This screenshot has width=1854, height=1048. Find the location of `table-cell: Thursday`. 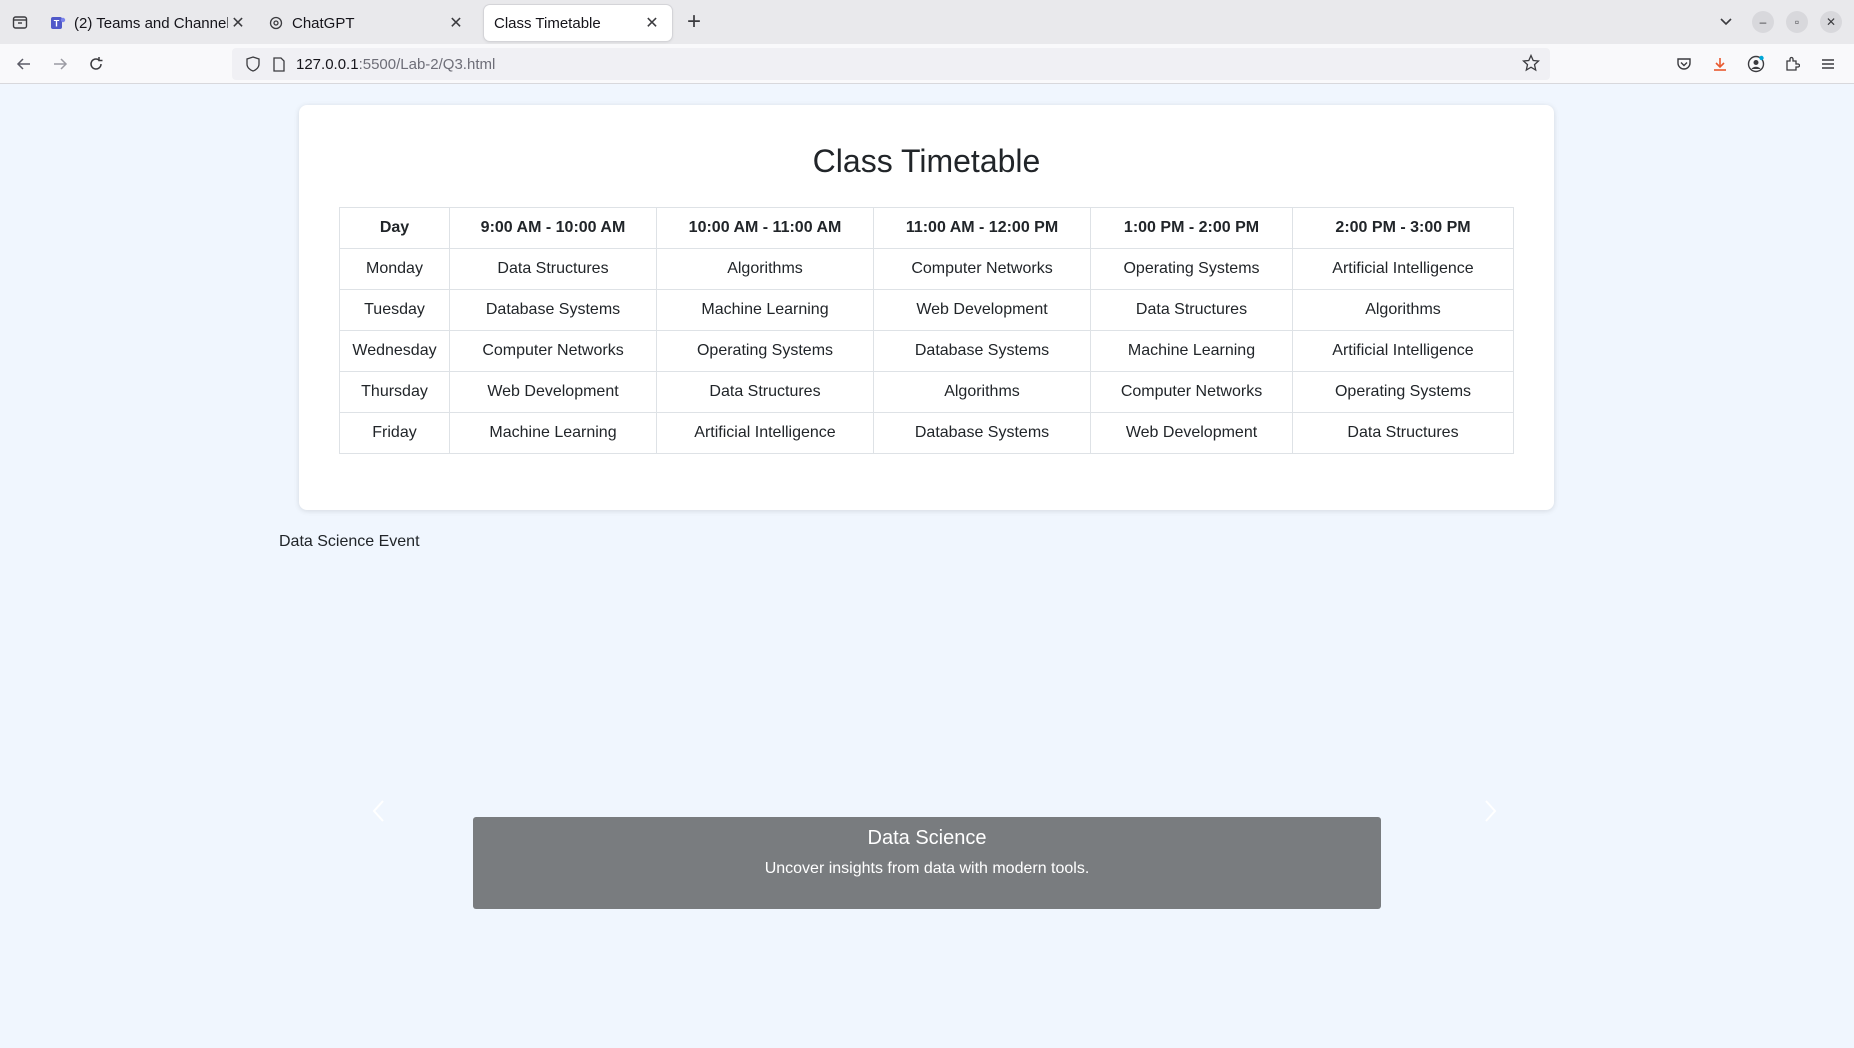

table-cell: Thursday is located at coordinates (394, 392).